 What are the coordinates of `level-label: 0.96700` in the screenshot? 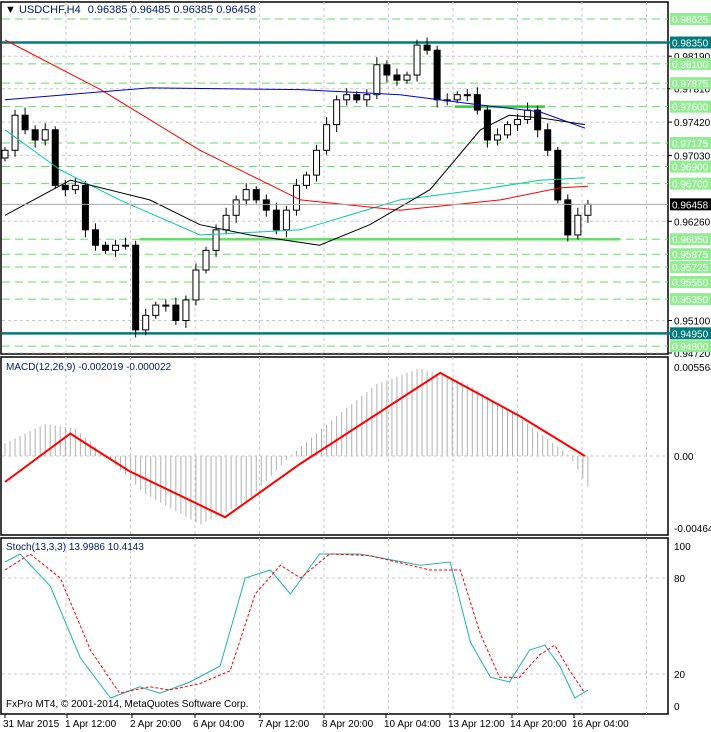 It's located at (690, 185).